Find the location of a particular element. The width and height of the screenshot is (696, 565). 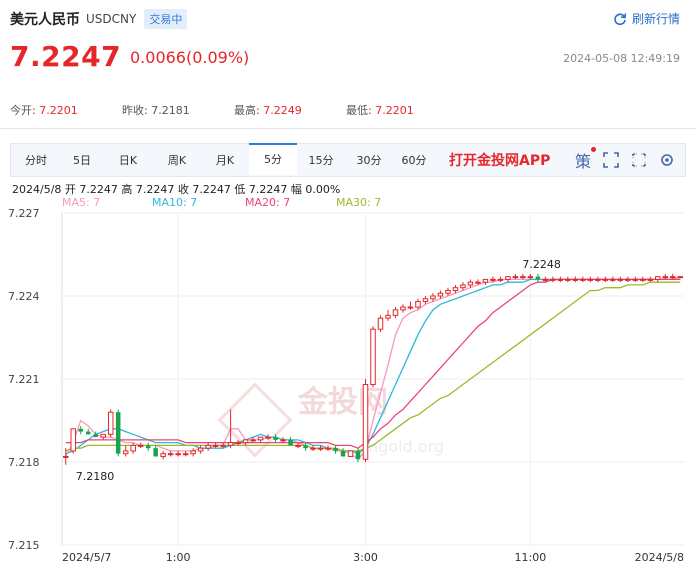

price-annotation: 7.2180 is located at coordinates (95, 476).